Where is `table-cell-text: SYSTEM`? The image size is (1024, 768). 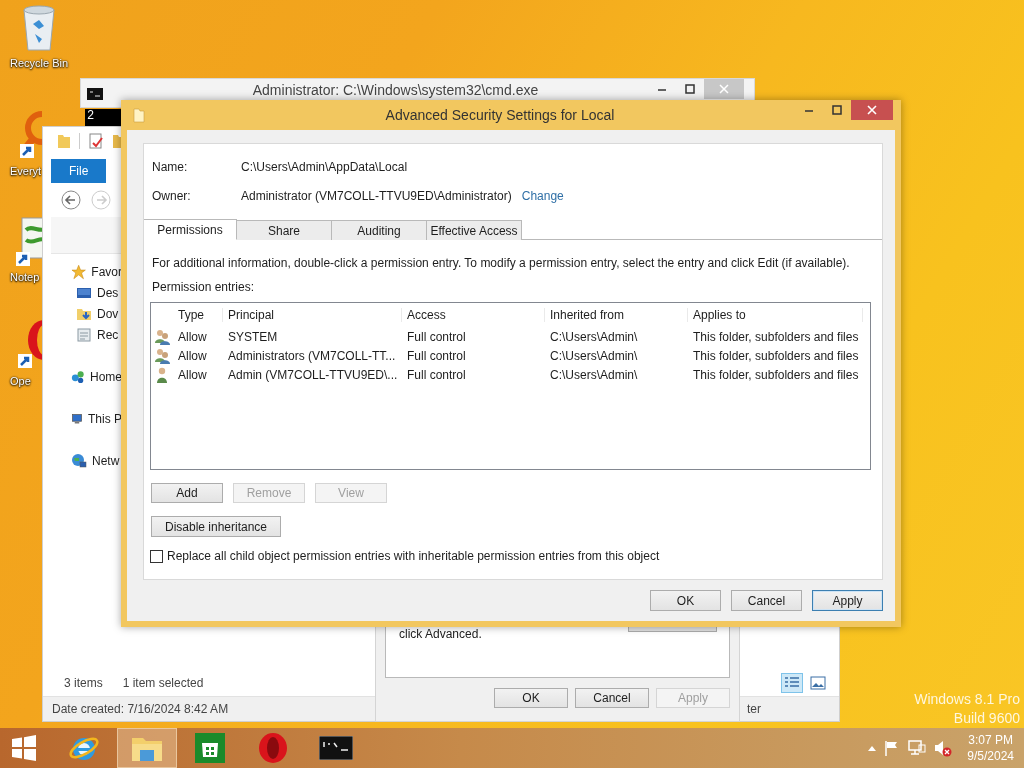 table-cell-text: SYSTEM is located at coordinates (253, 336).